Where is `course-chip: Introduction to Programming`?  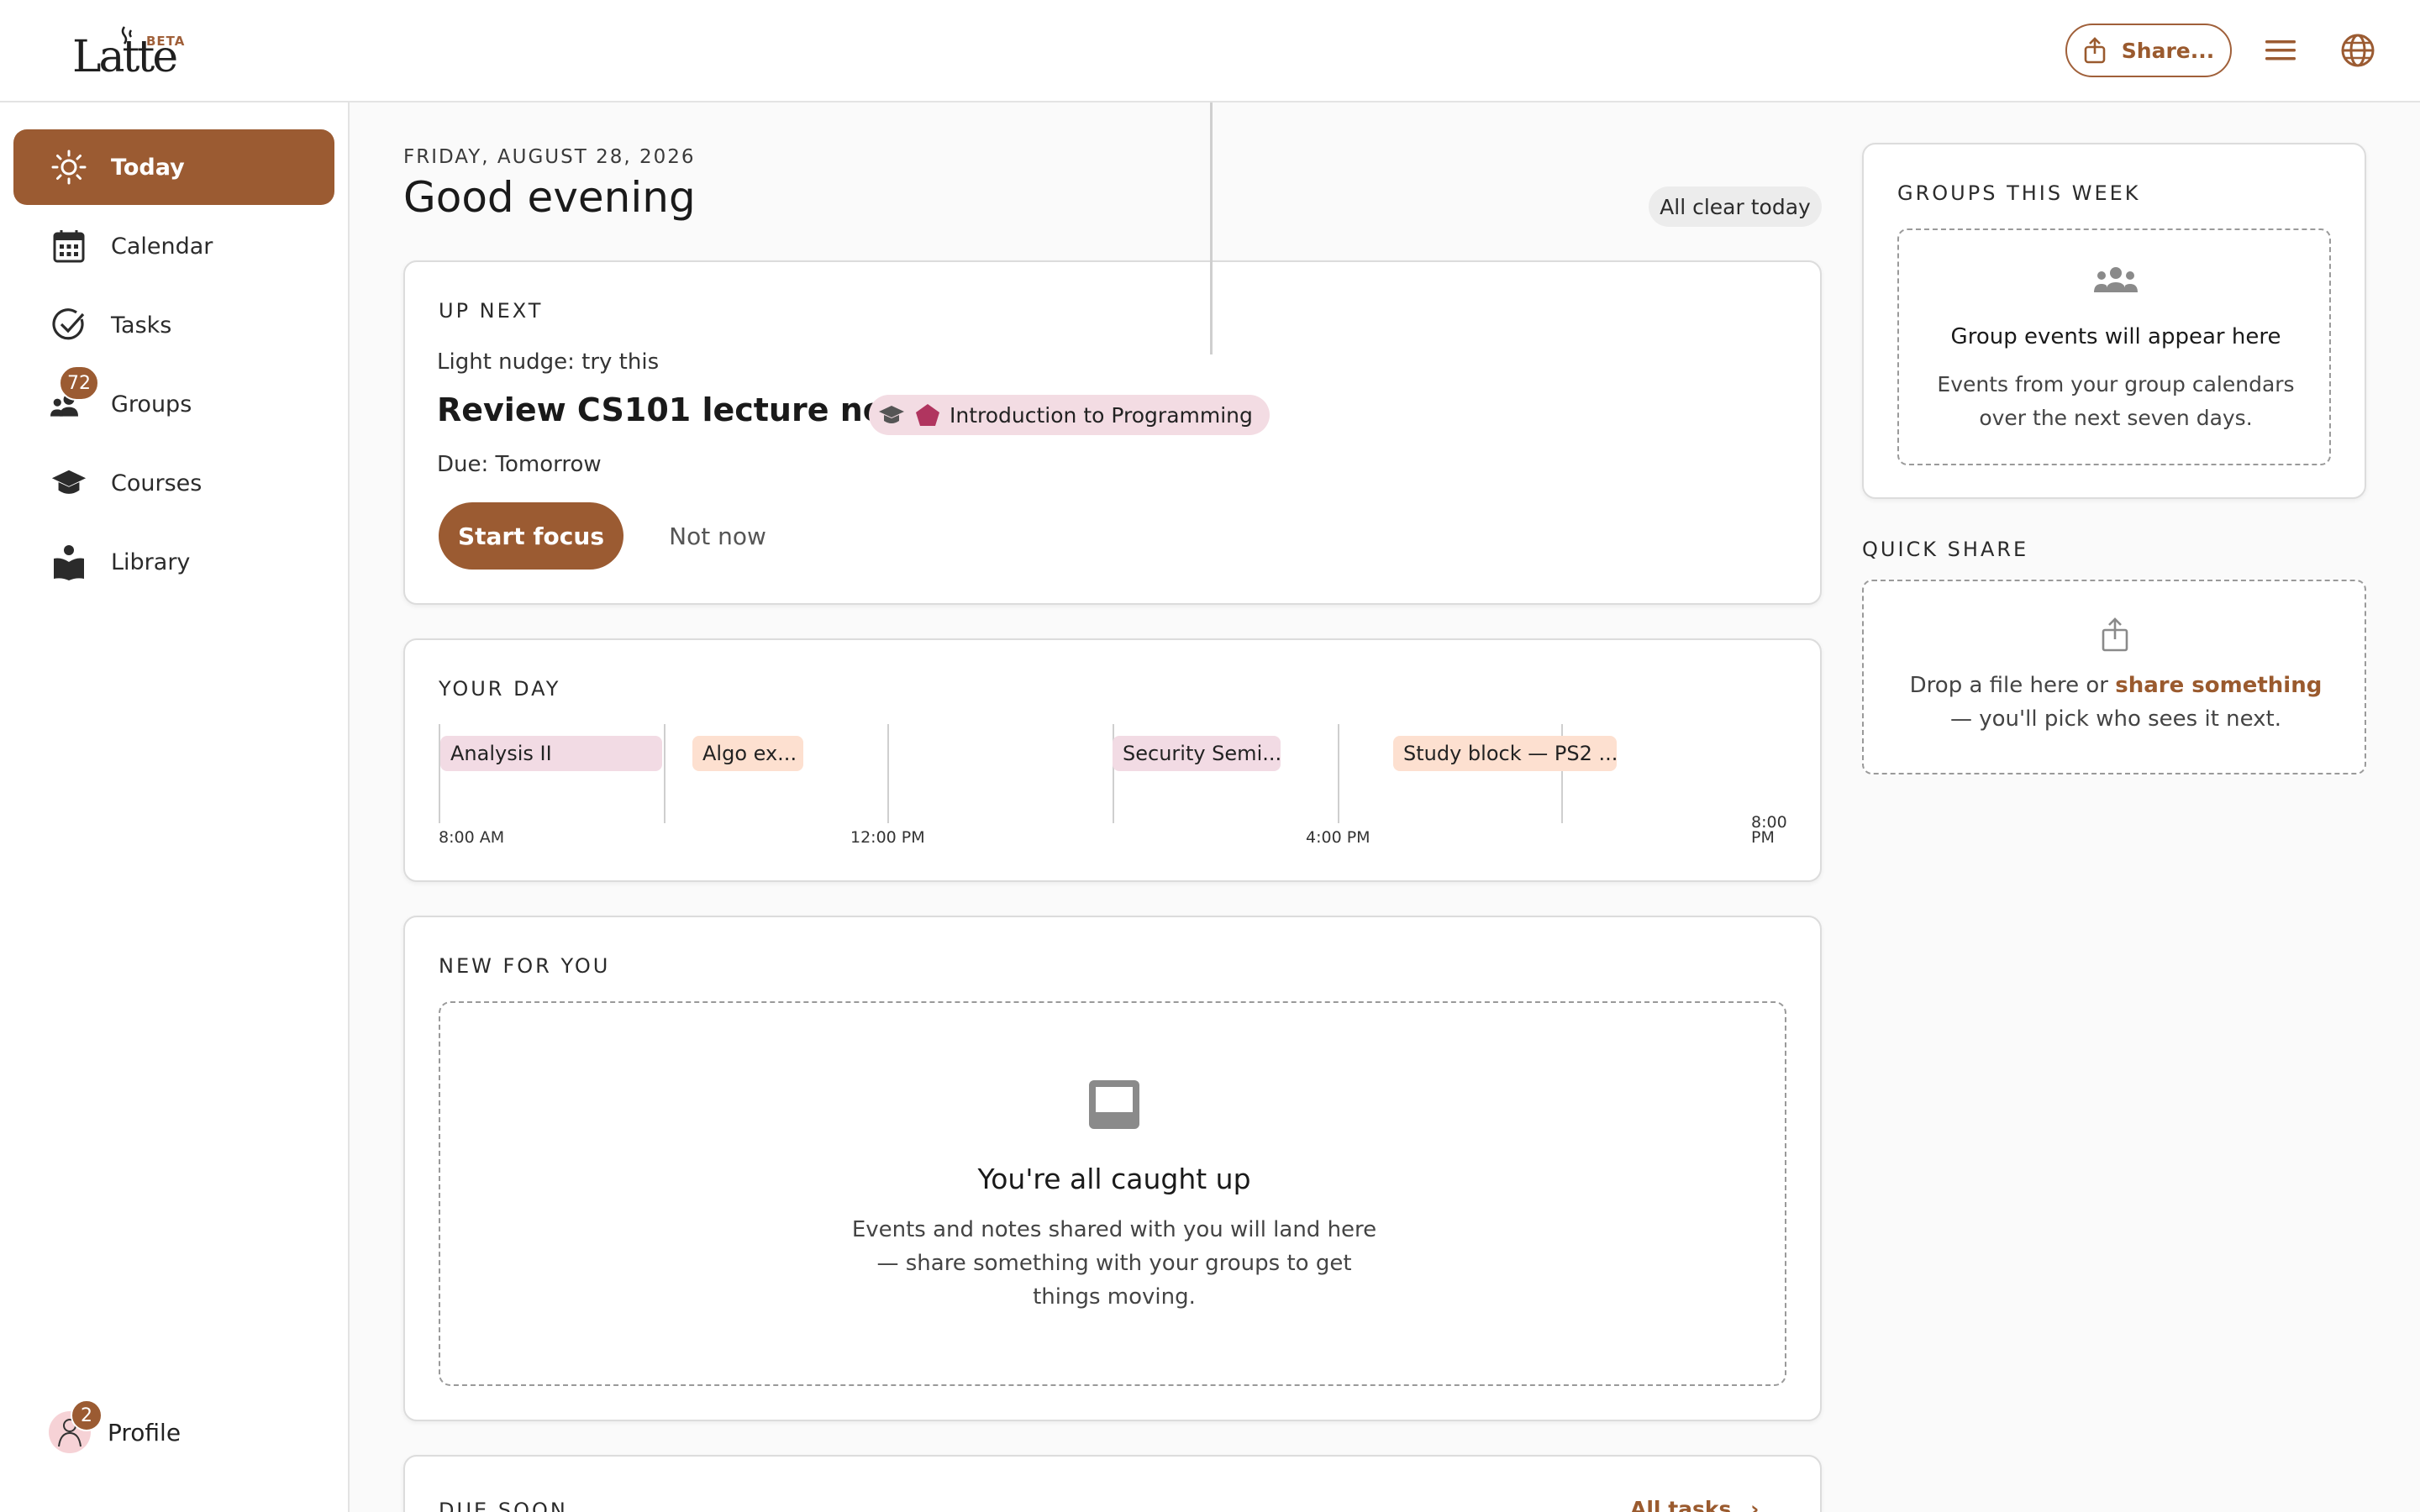 course-chip: Introduction to Programming is located at coordinates (1070, 415).